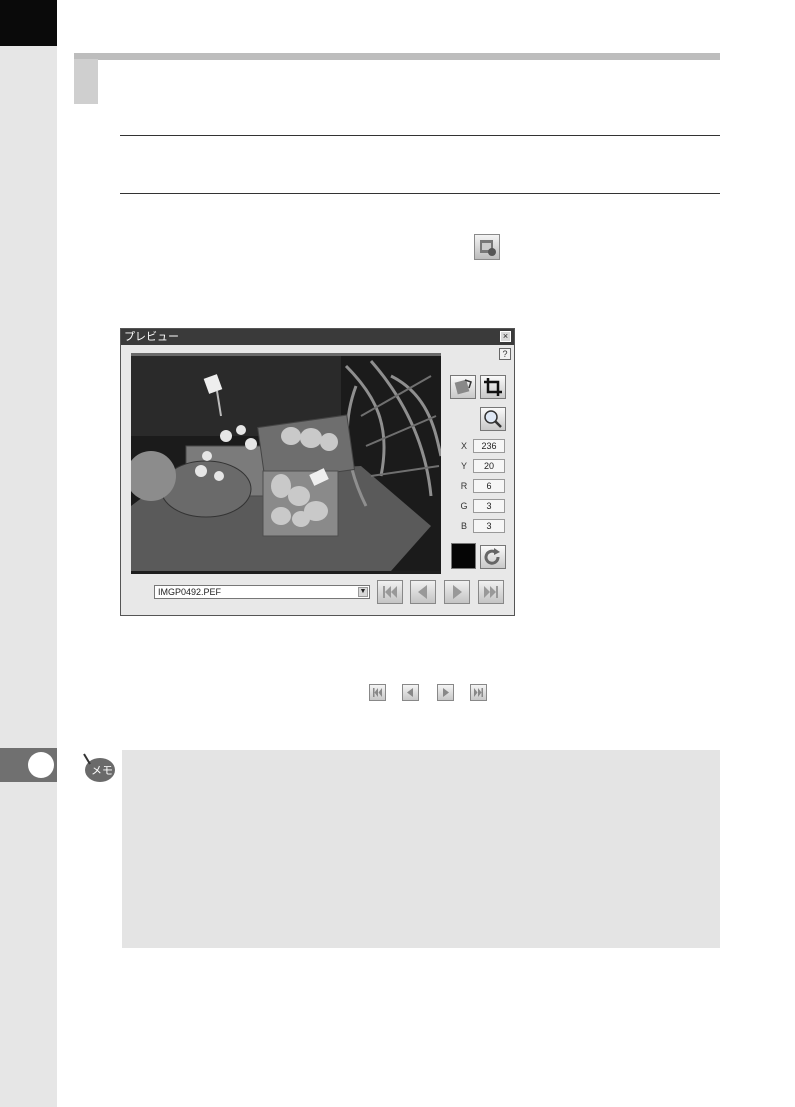 The height and width of the screenshot is (1107, 795). I want to click on page-corner-marker, so click(28, 23).